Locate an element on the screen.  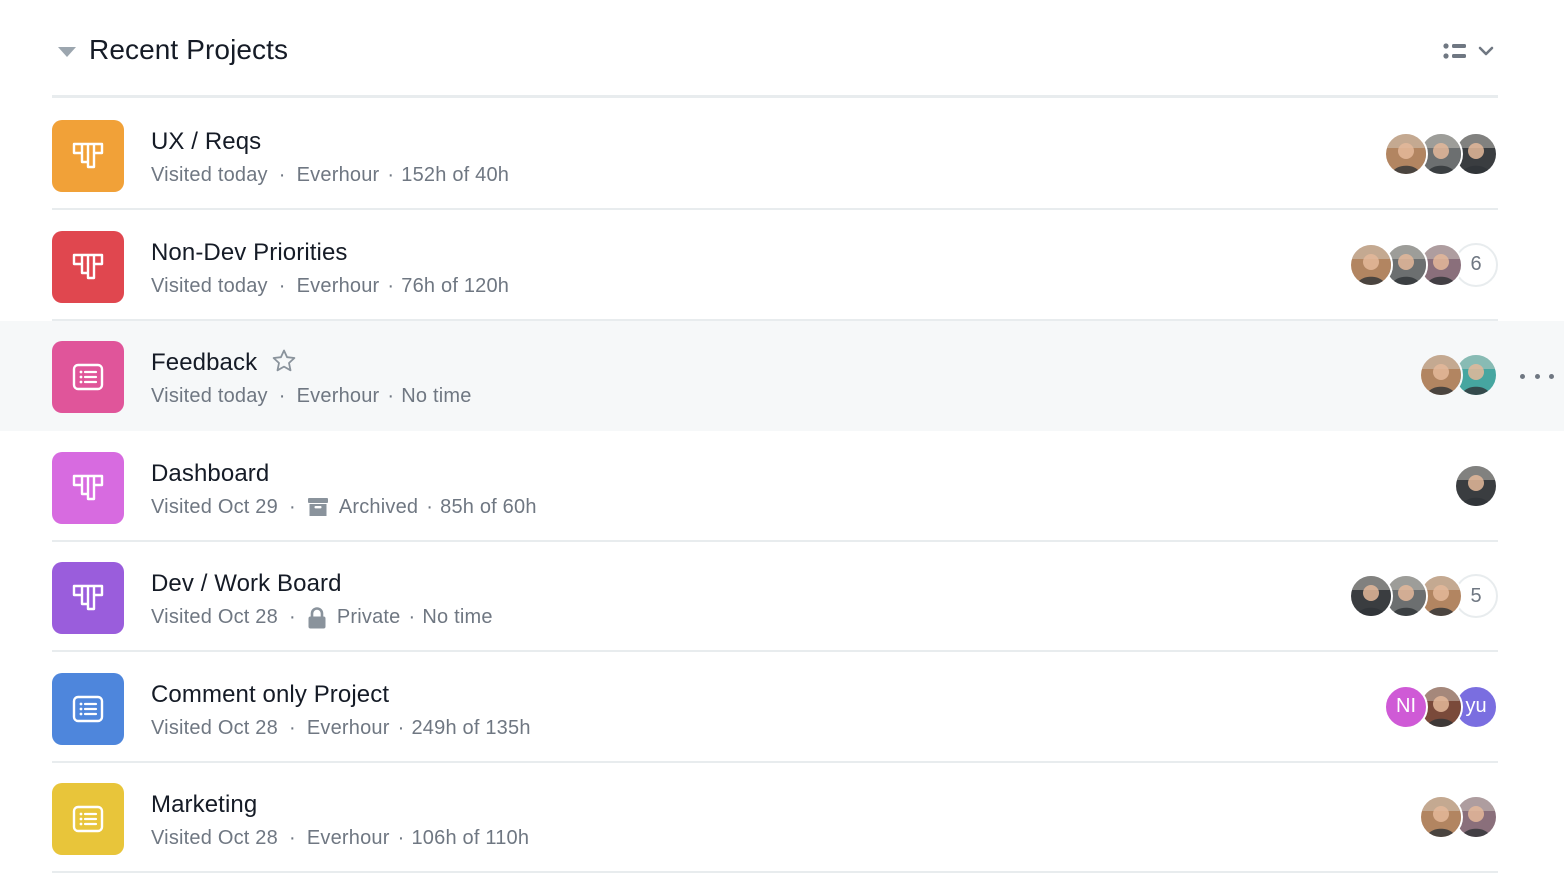
section-title: Recent Projects is located at coordinates (189, 49).